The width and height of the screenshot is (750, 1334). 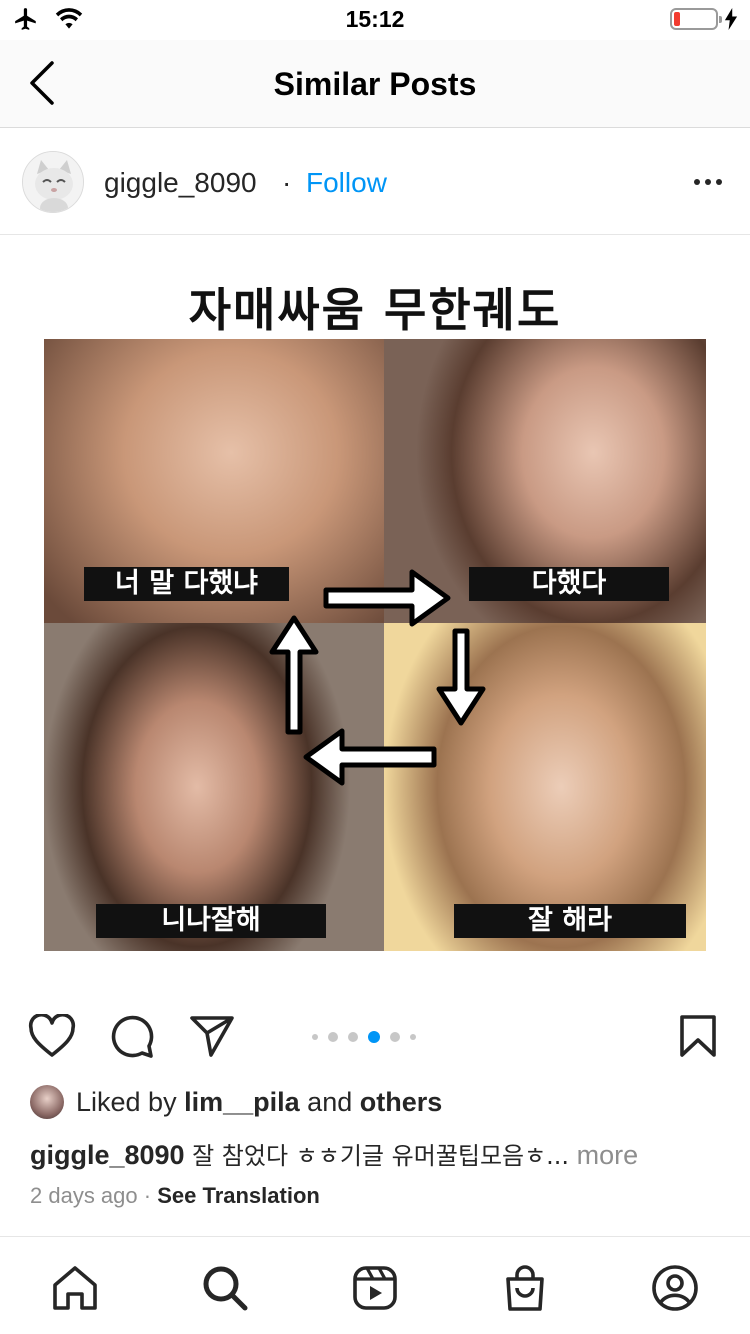 What do you see at coordinates (330, 1101) in the screenshot?
I see `likes-joiner: and` at bounding box center [330, 1101].